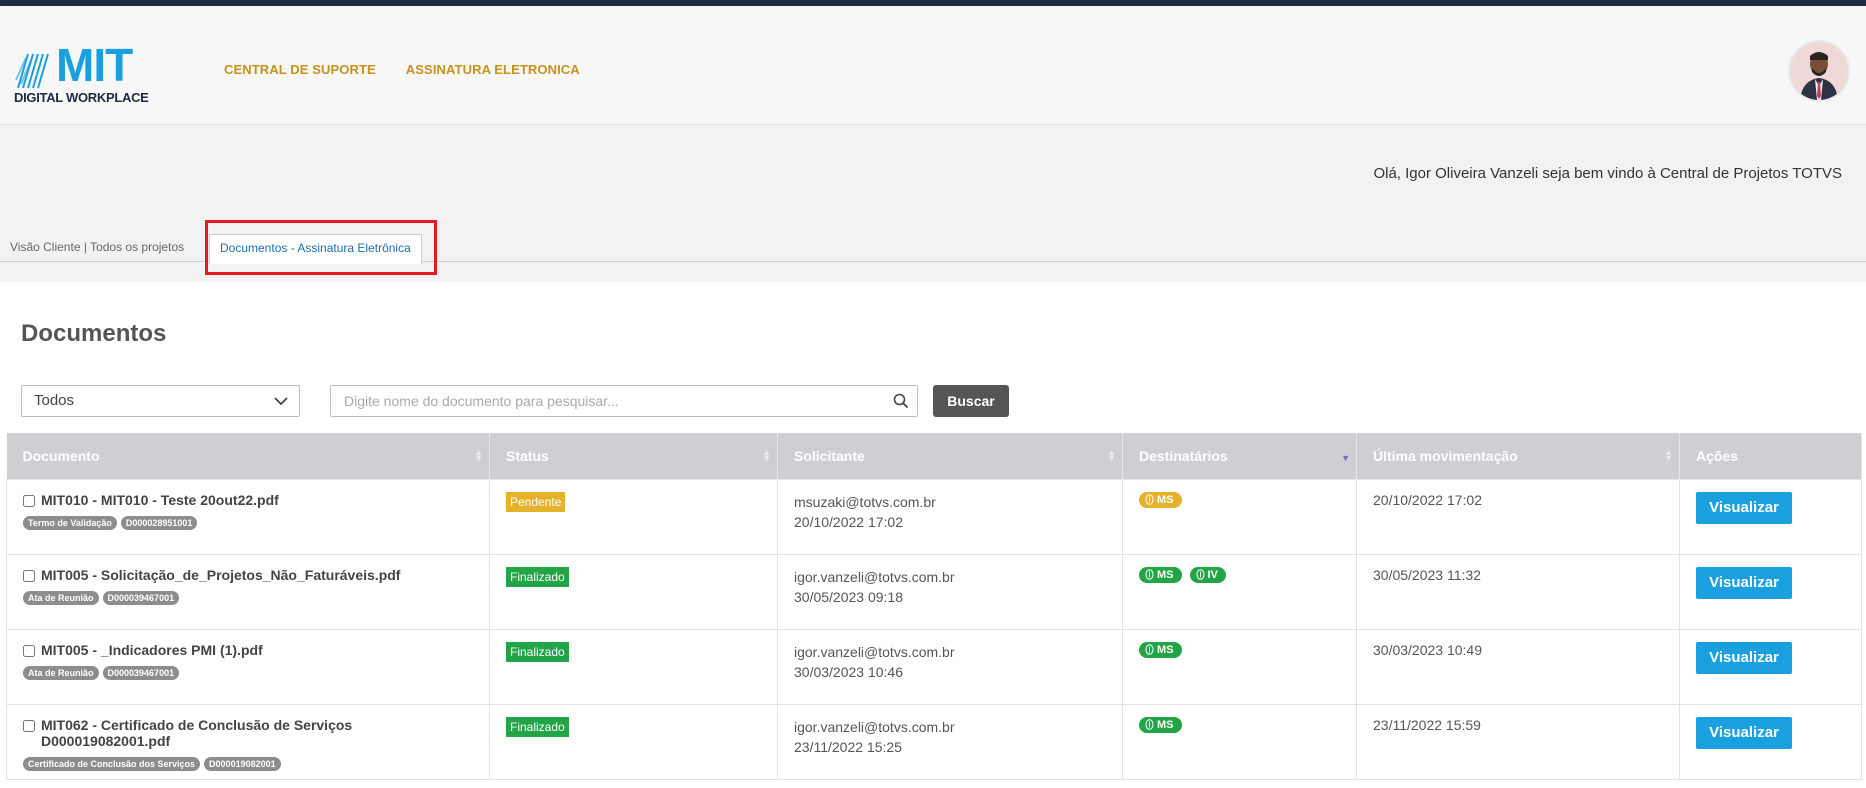 This screenshot has width=1866, height=788. What do you see at coordinates (848, 746) in the screenshot?
I see `request-date: 23/11/2022 15:25` at bounding box center [848, 746].